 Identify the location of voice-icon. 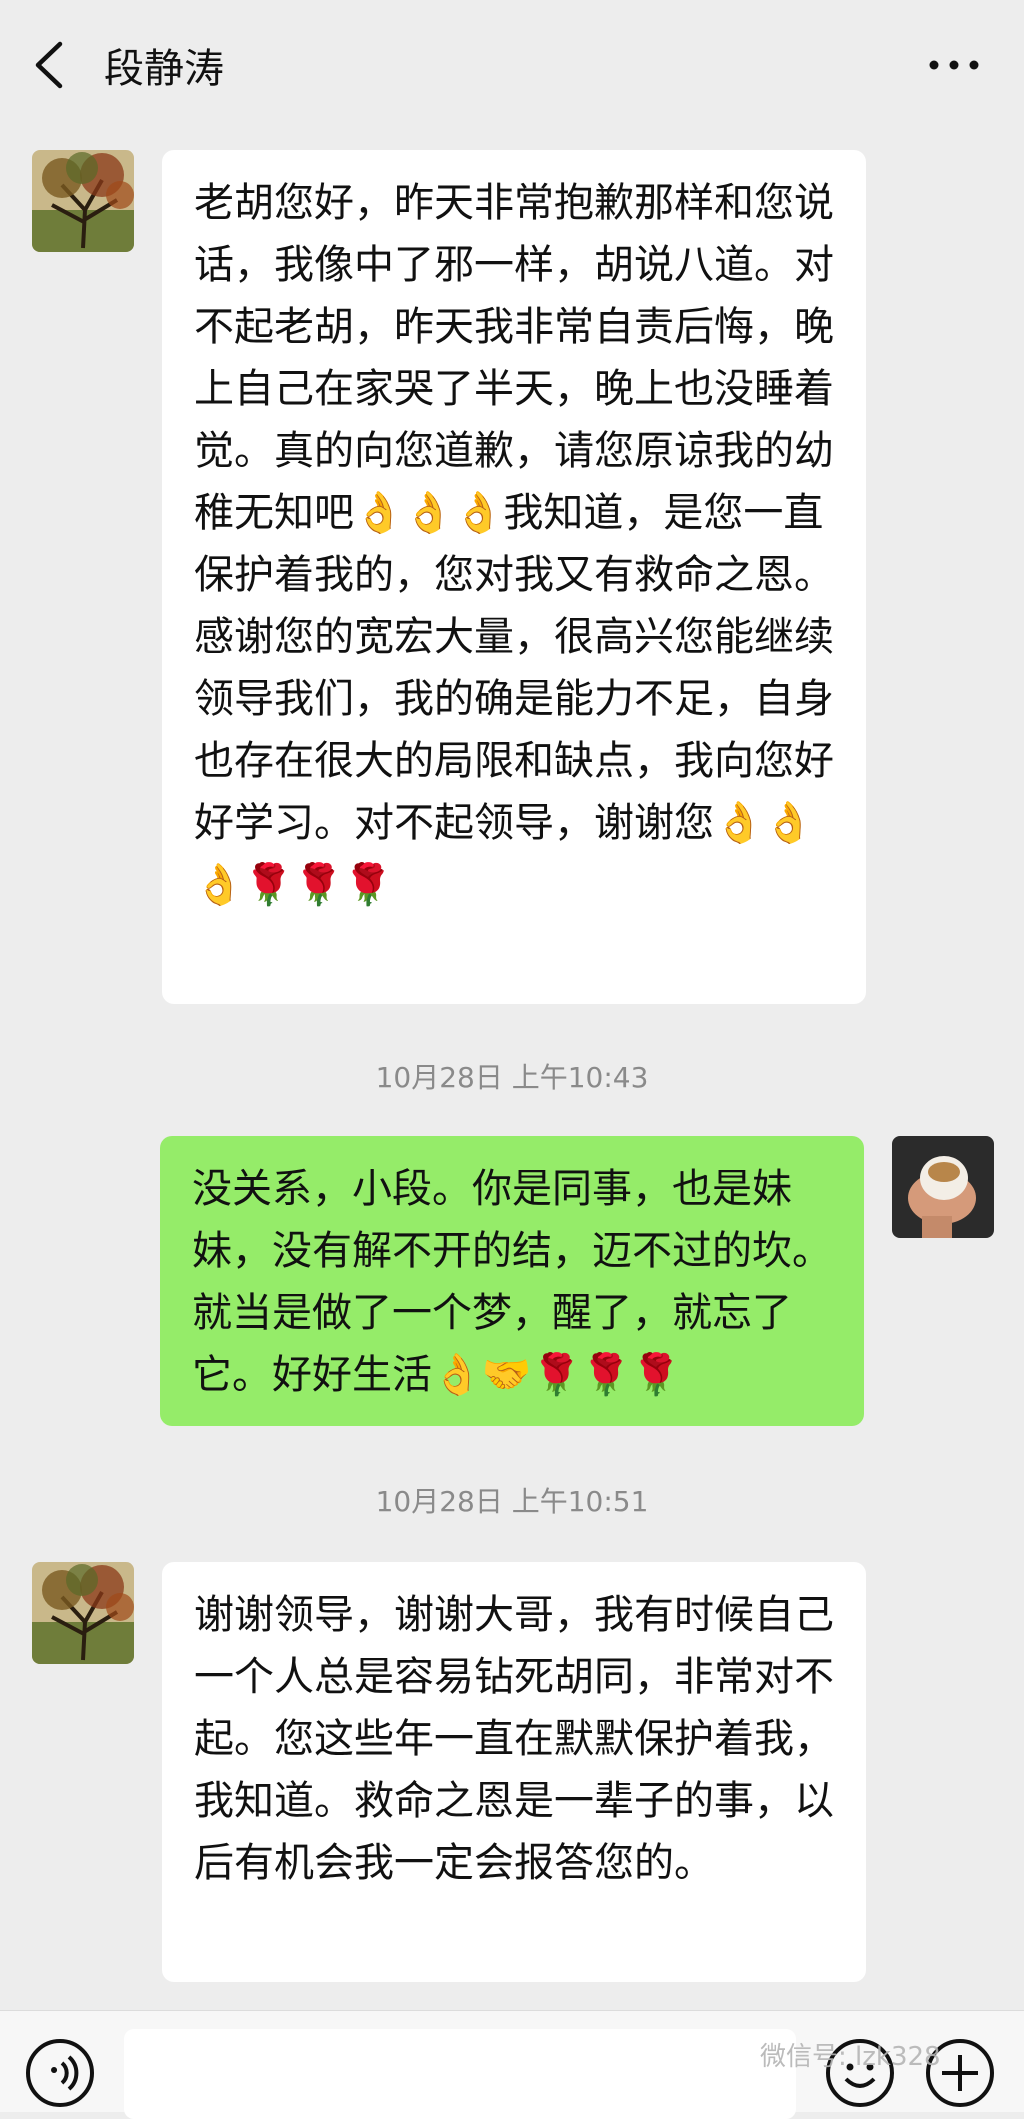
(60, 2073).